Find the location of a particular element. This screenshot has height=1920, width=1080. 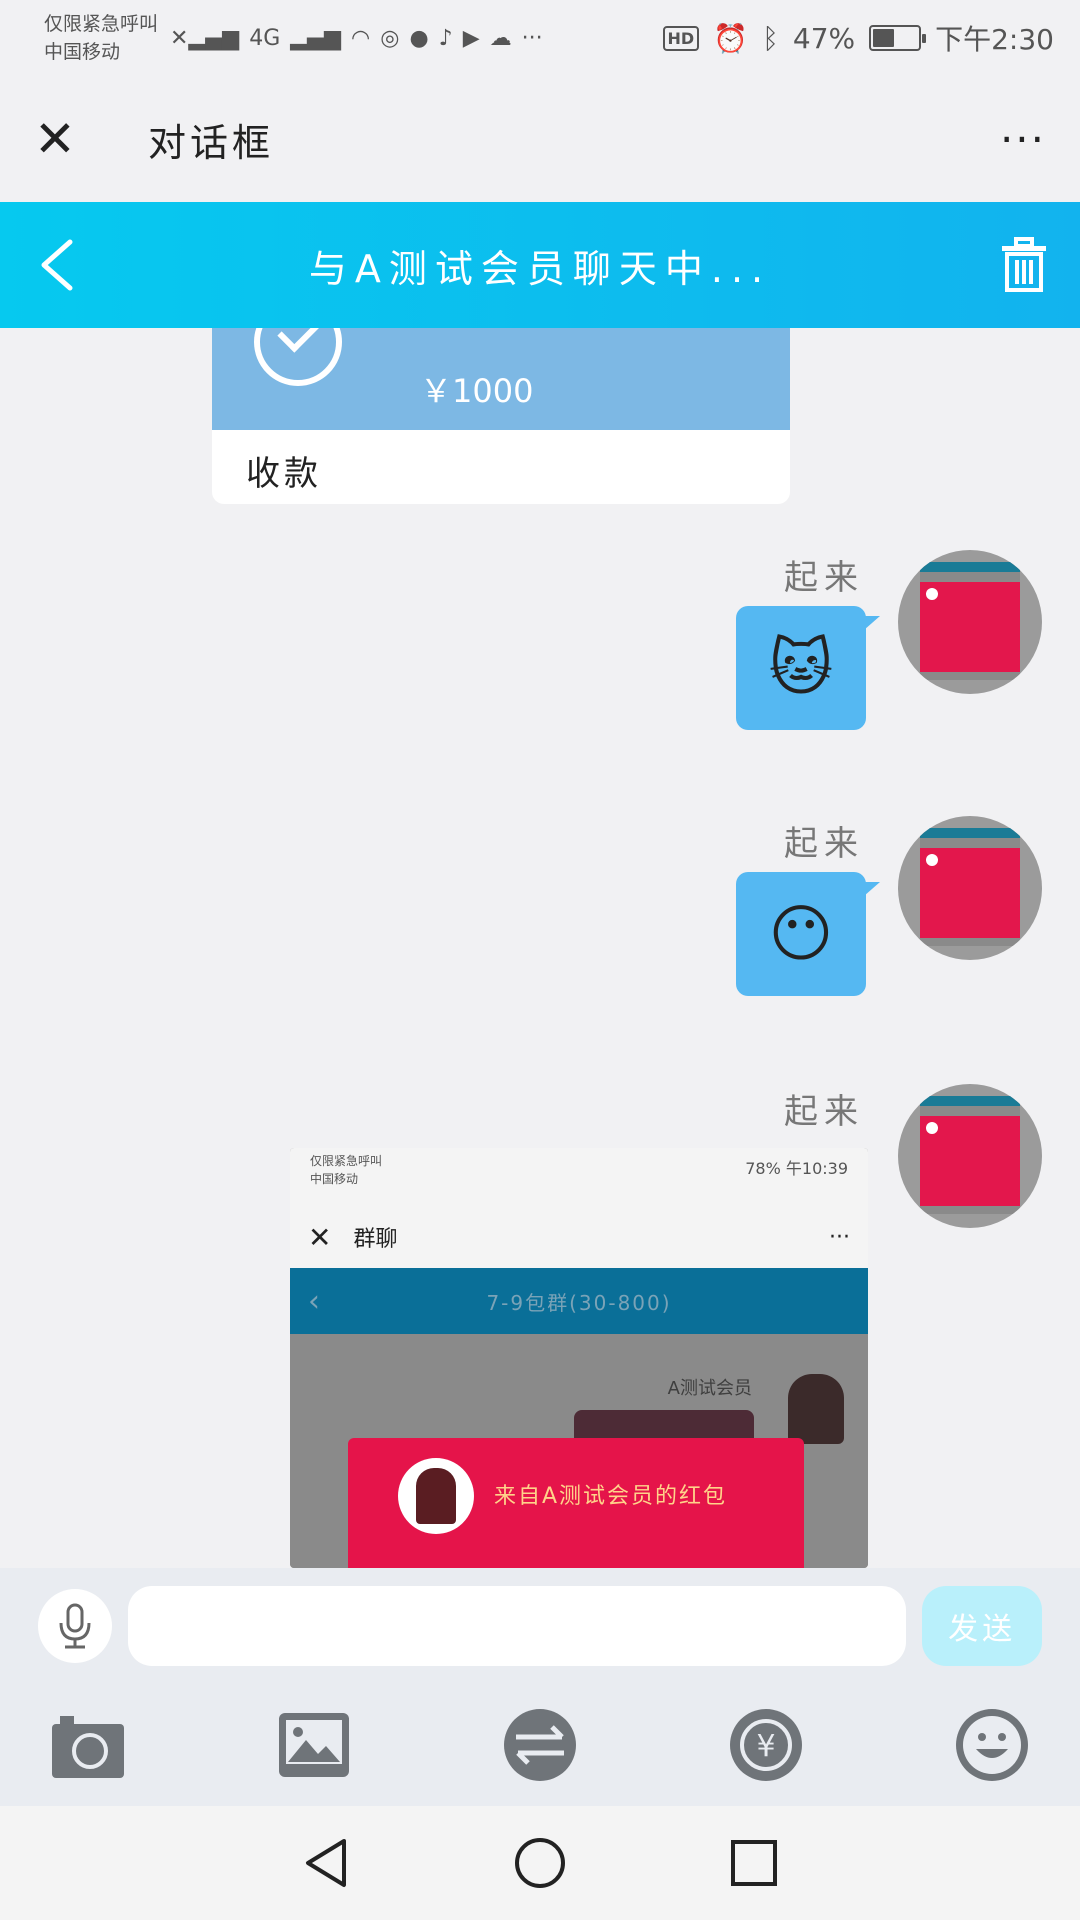

carrier-line1: 仅限紧急呼叫 is located at coordinates (101, 24).